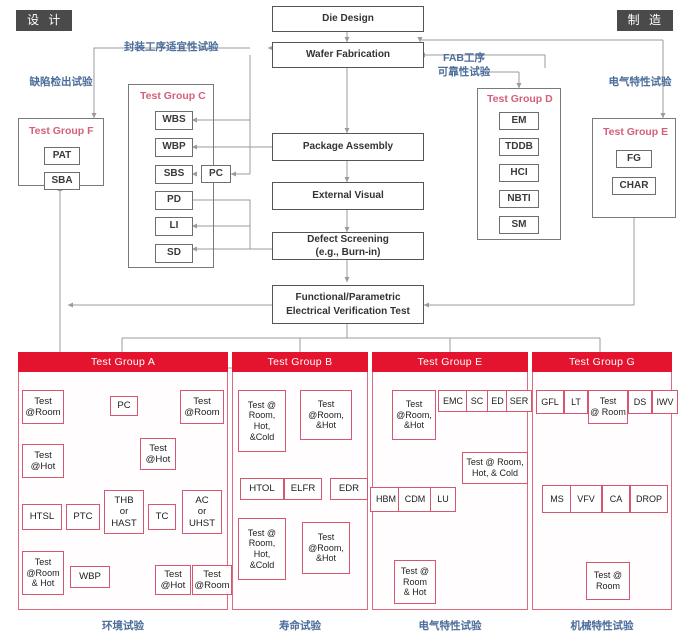  I want to click on group-g-footer: 机械特性试验, so click(602, 626).